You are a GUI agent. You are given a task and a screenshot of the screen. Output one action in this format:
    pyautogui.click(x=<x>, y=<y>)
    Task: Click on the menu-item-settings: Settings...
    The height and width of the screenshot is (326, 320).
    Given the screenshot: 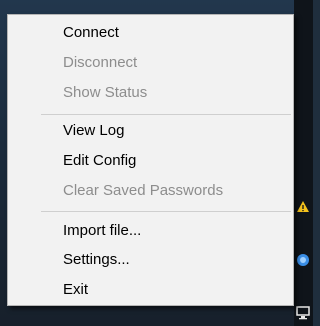 What is the action you would take?
    pyautogui.click(x=150, y=260)
    